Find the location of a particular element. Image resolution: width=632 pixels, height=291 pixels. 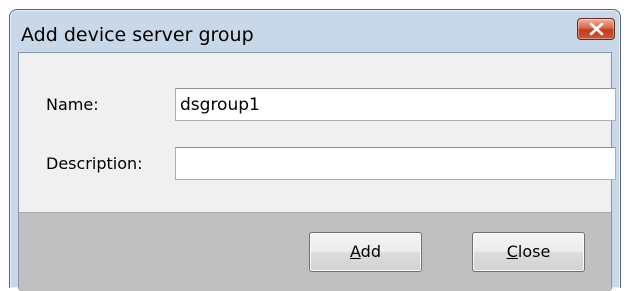

window-close-button is located at coordinates (596, 29).